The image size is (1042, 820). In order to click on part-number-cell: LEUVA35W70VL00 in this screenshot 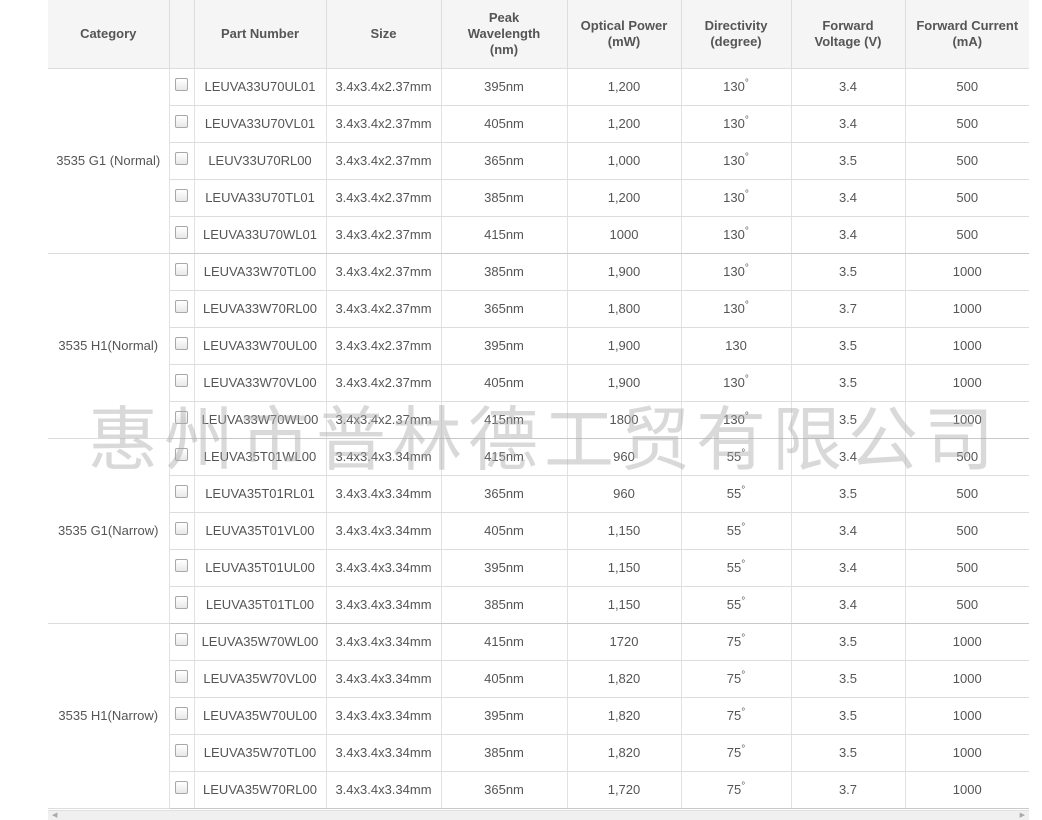, I will do `click(260, 679)`.